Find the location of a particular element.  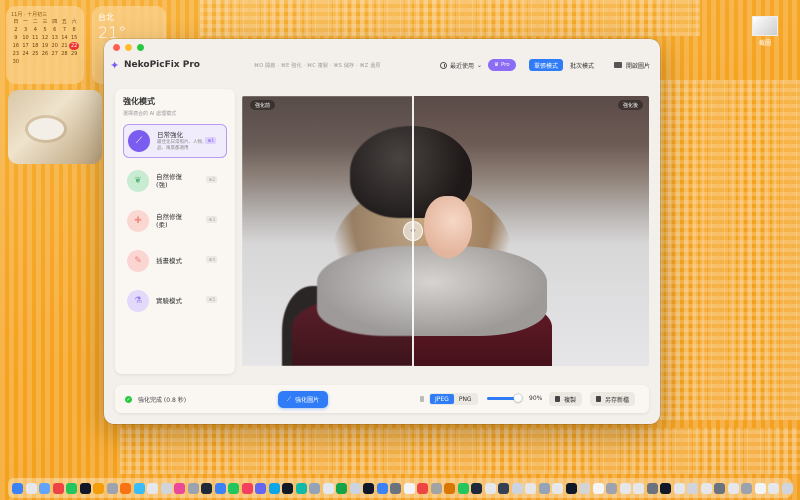

format-jpeg-button: JPEG is located at coordinates (442, 399).